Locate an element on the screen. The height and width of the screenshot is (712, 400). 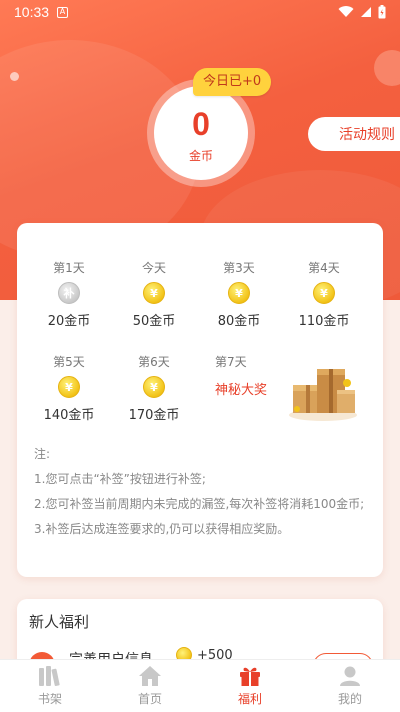
gift-box-icon is located at coordinates (323, 395).